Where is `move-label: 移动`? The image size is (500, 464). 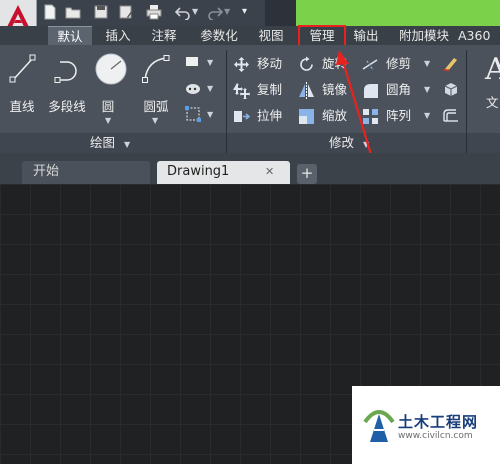 move-label: 移动 is located at coordinates (270, 63).